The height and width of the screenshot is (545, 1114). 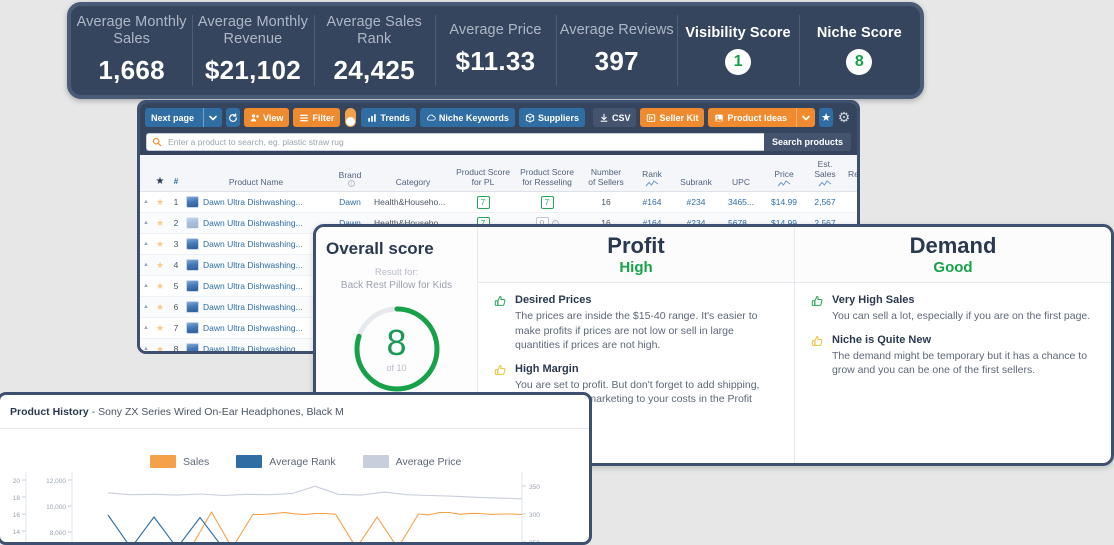 I want to click on header-price: Price, so click(x=784, y=178).